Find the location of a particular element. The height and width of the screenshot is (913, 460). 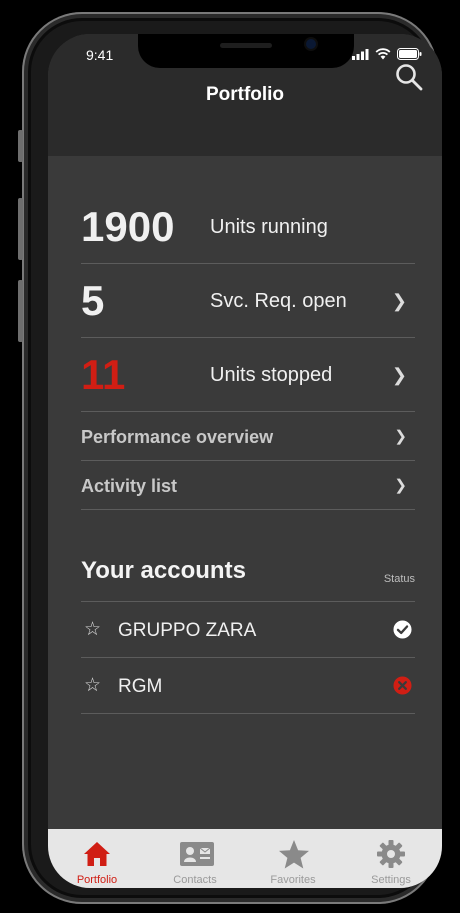

check-circle-icon is located at coordinates (402, 629).